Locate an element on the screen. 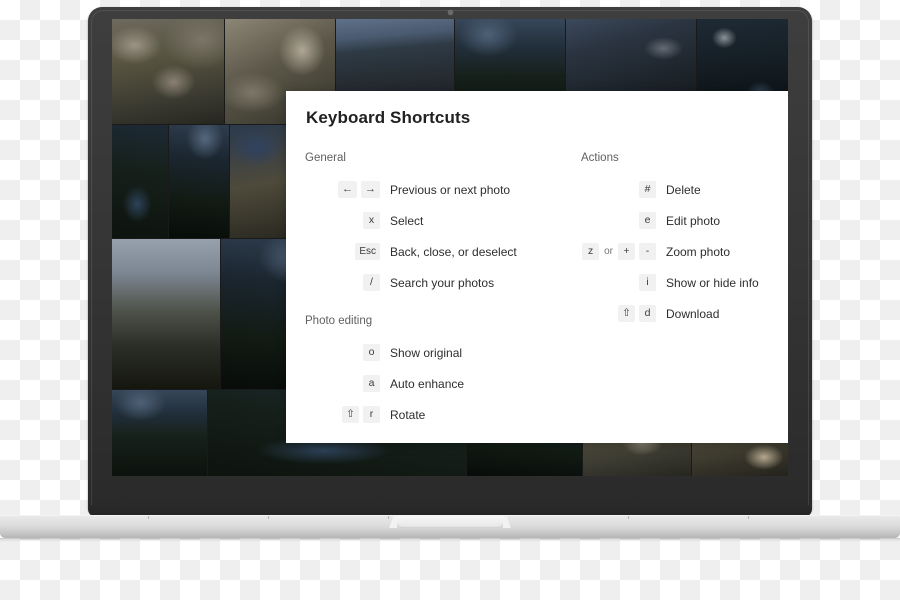 The height and width of the screenshot is (600, 900). shortcut-description: Previous or next photo is located at coordinates (450, 189).